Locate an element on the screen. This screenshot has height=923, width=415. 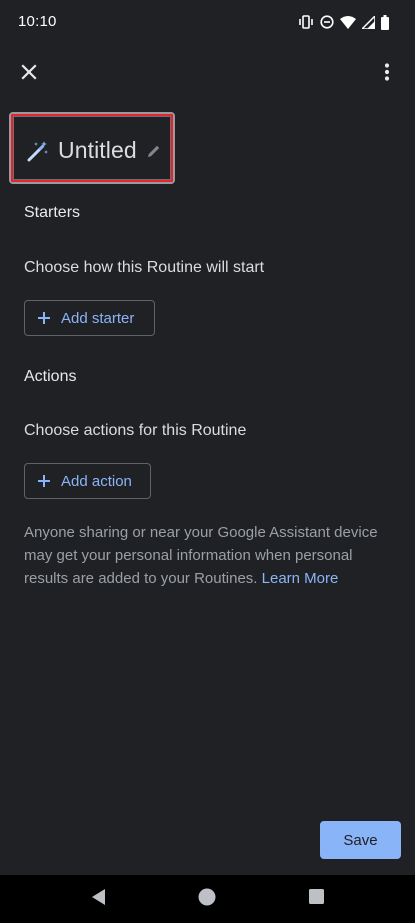
status-bar: 10:10 is located at coordinates (207, 22).